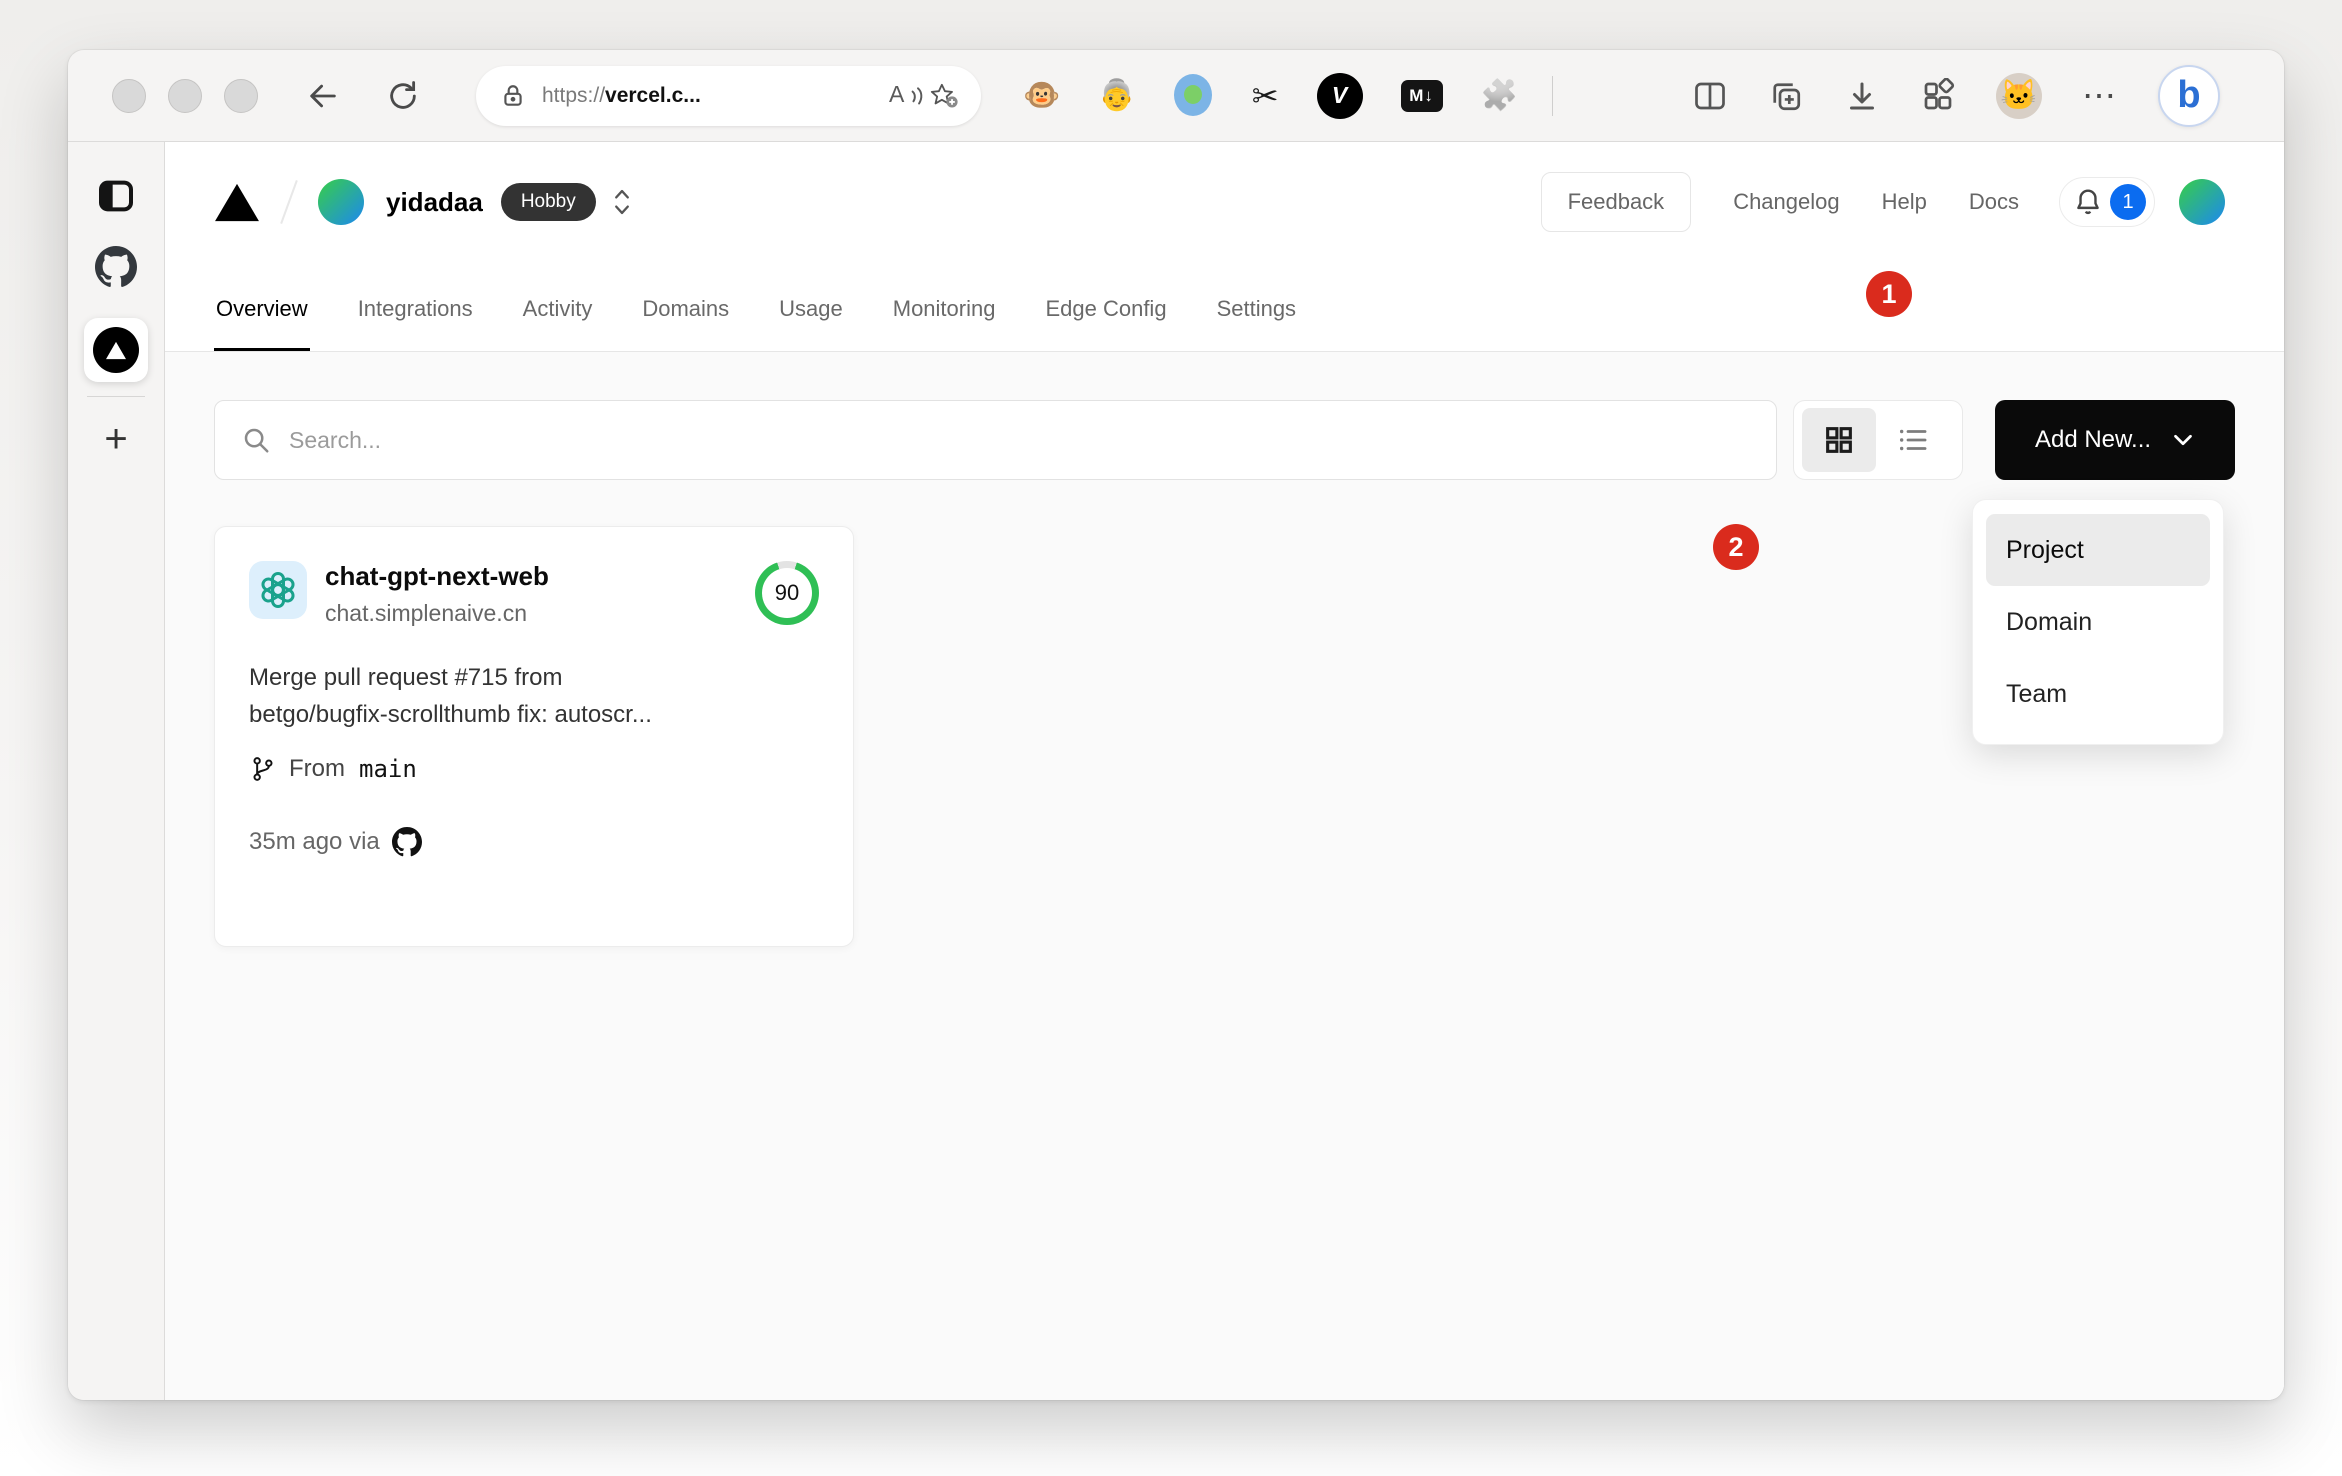 This screenshot has height=1476, width=2342. I want to click on refresh-icon, so click(403, 94).